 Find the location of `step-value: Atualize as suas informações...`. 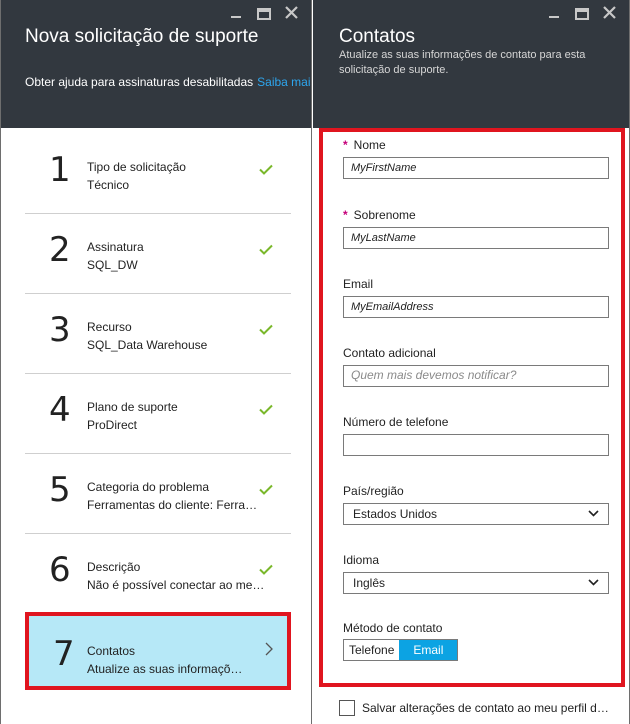

step-value: Atualize as suas informações... is located at coordinates (167, 669).